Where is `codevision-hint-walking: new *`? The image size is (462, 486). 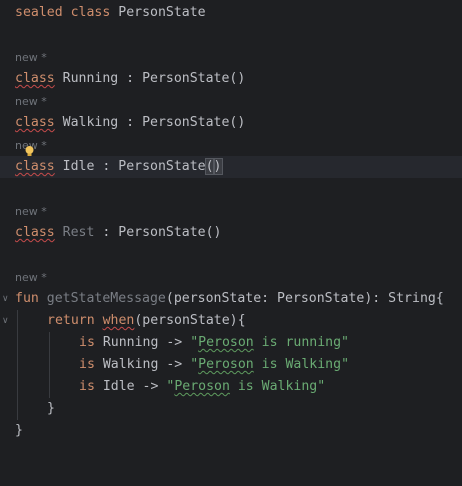 codevision-hint-walking: new * is located at coordinates (31, 102).